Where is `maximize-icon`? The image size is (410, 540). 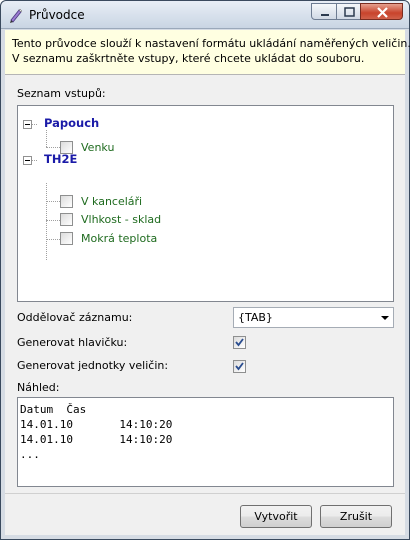 maximize-icon is located at coordinates (349, 12).